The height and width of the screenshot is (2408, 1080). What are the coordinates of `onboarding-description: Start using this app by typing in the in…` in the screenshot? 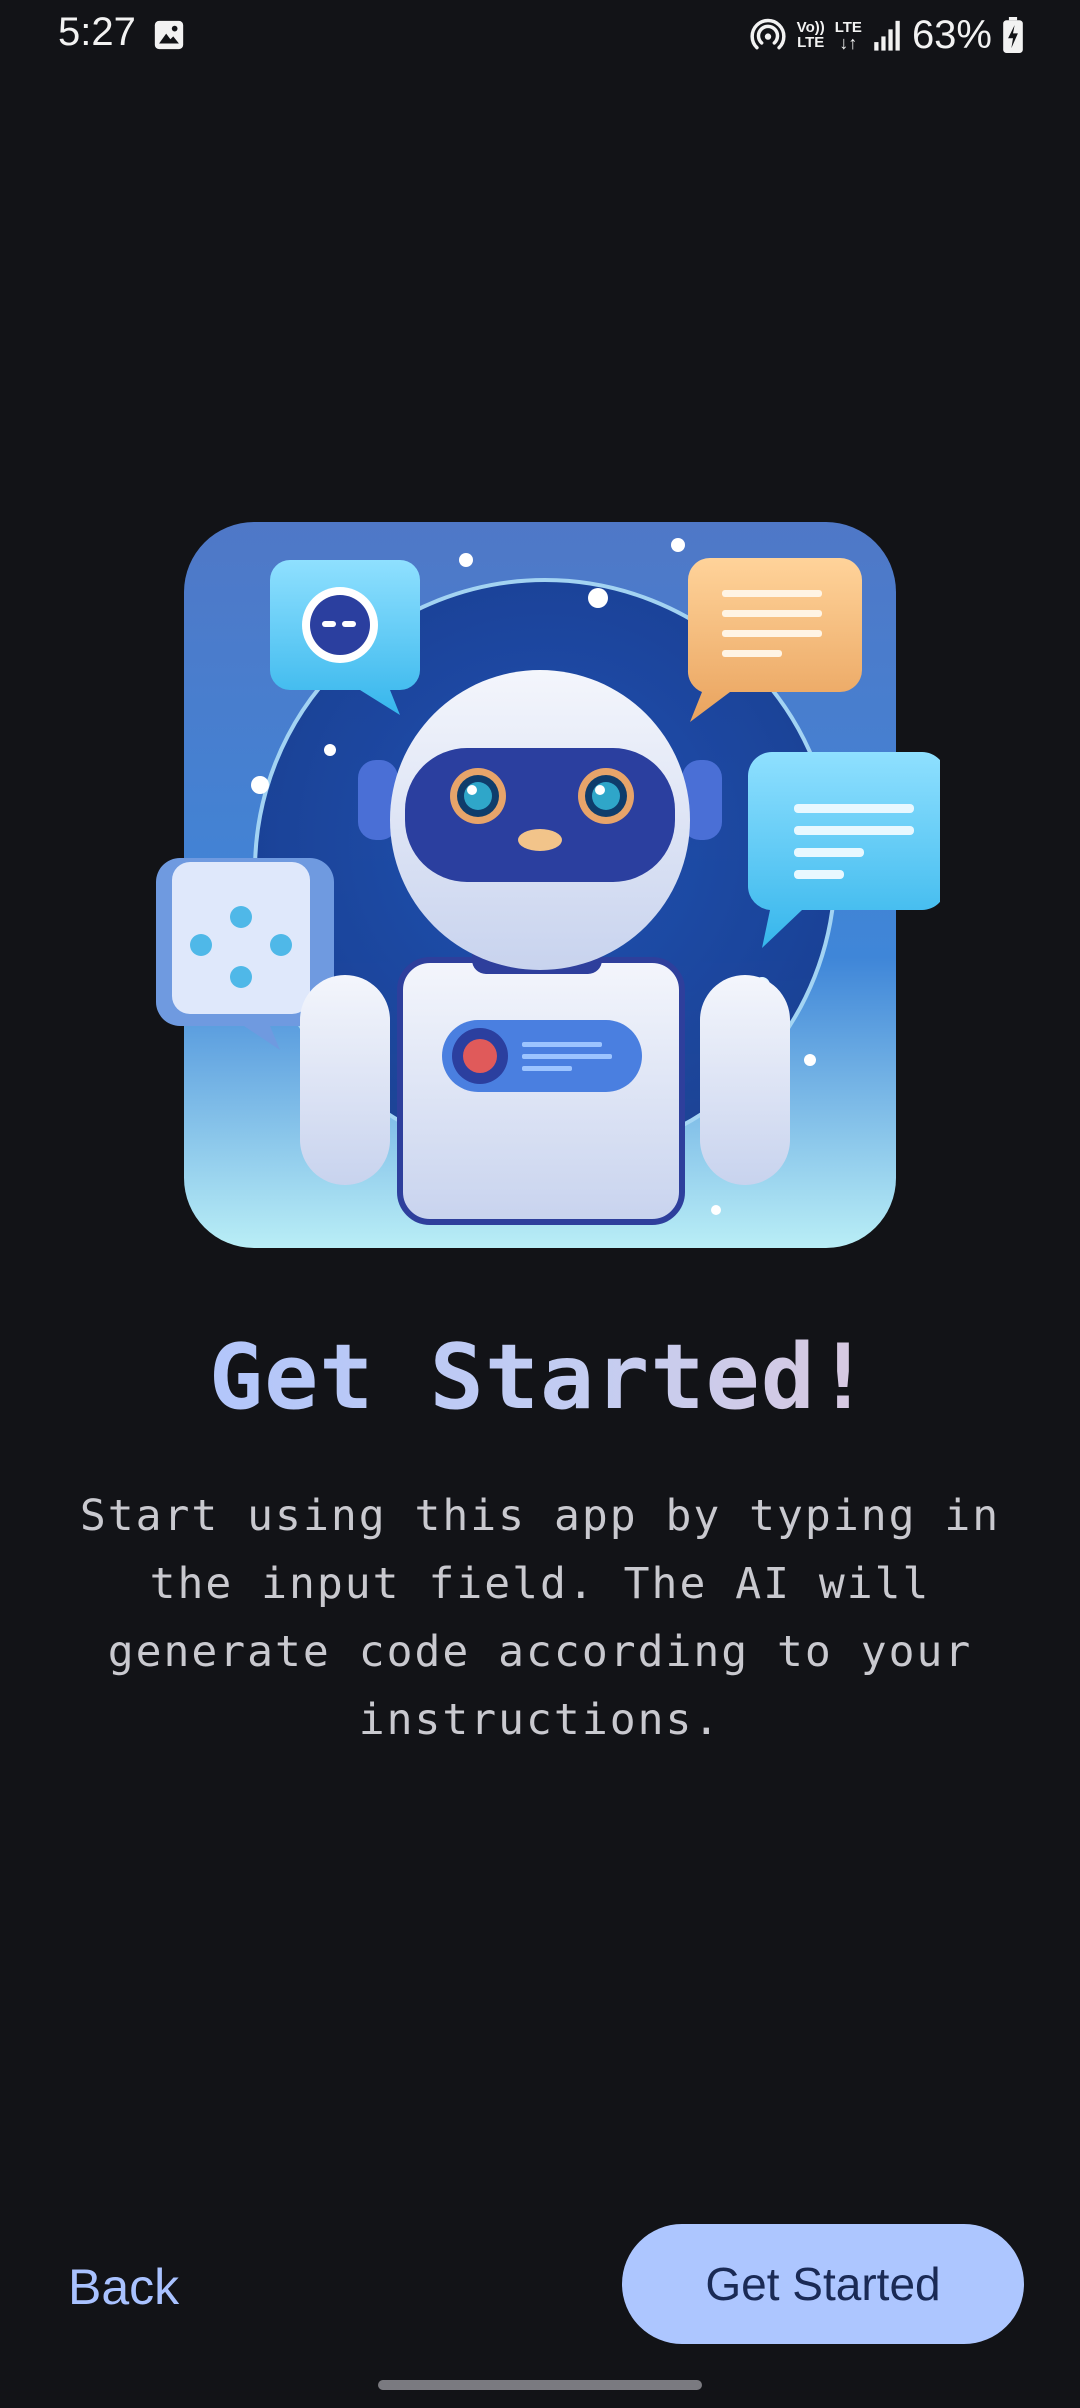 It's located at (540, 1618).